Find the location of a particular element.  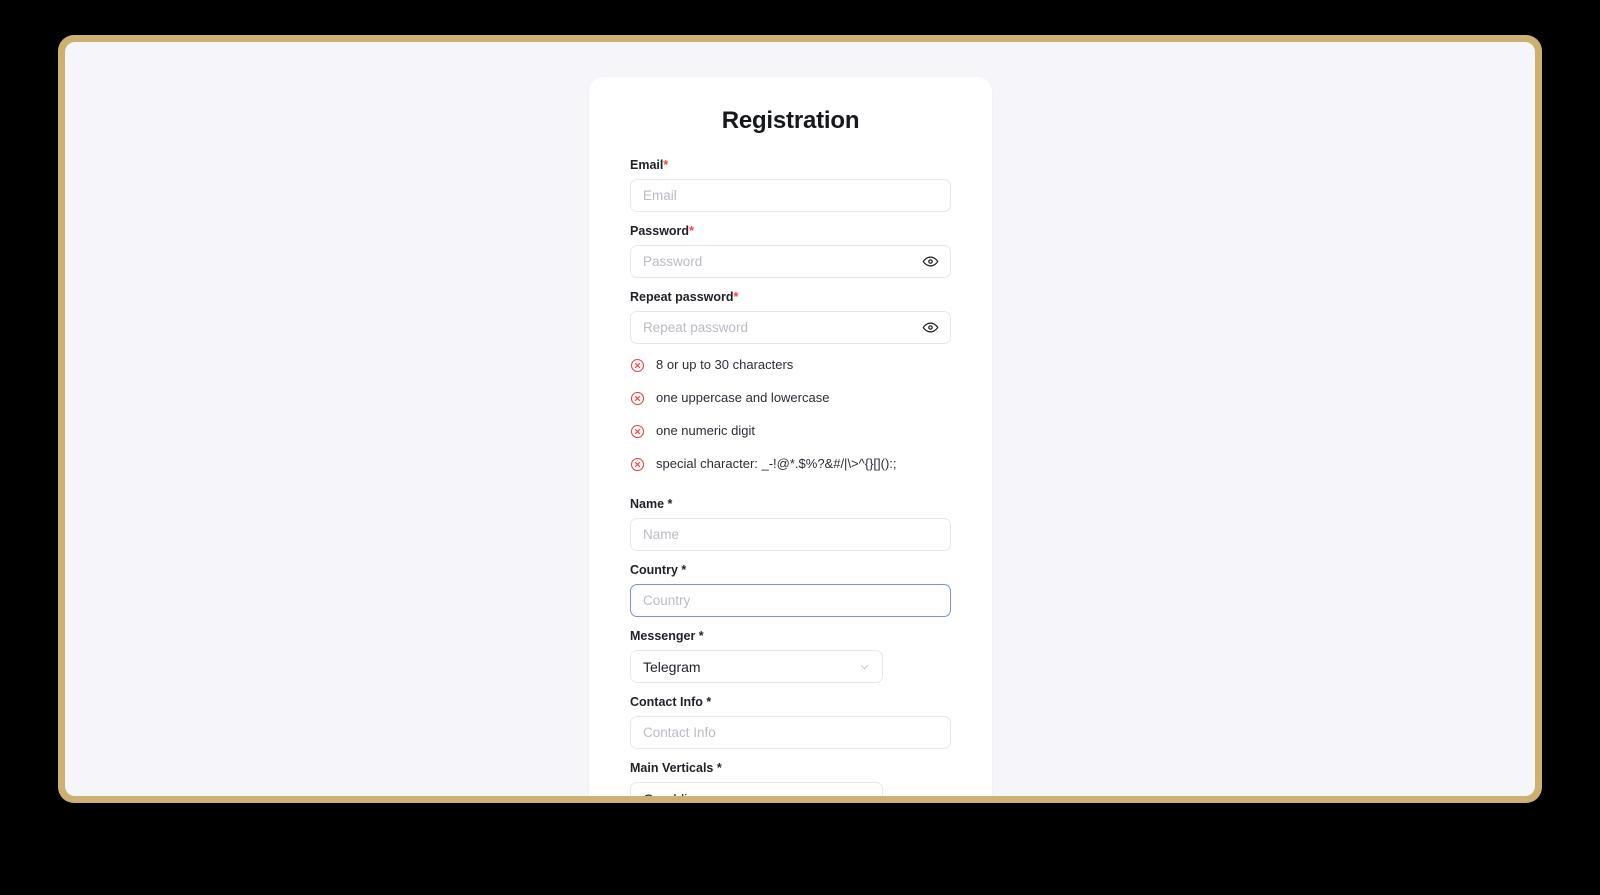

name-input is located at coordinates (790, 534).